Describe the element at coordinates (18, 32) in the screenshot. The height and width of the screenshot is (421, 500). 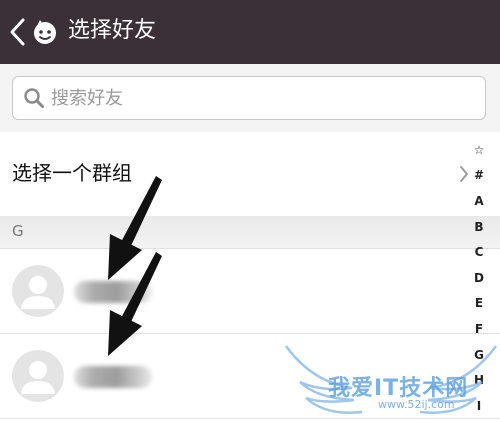
I see `back-arrow-icon` at that location.